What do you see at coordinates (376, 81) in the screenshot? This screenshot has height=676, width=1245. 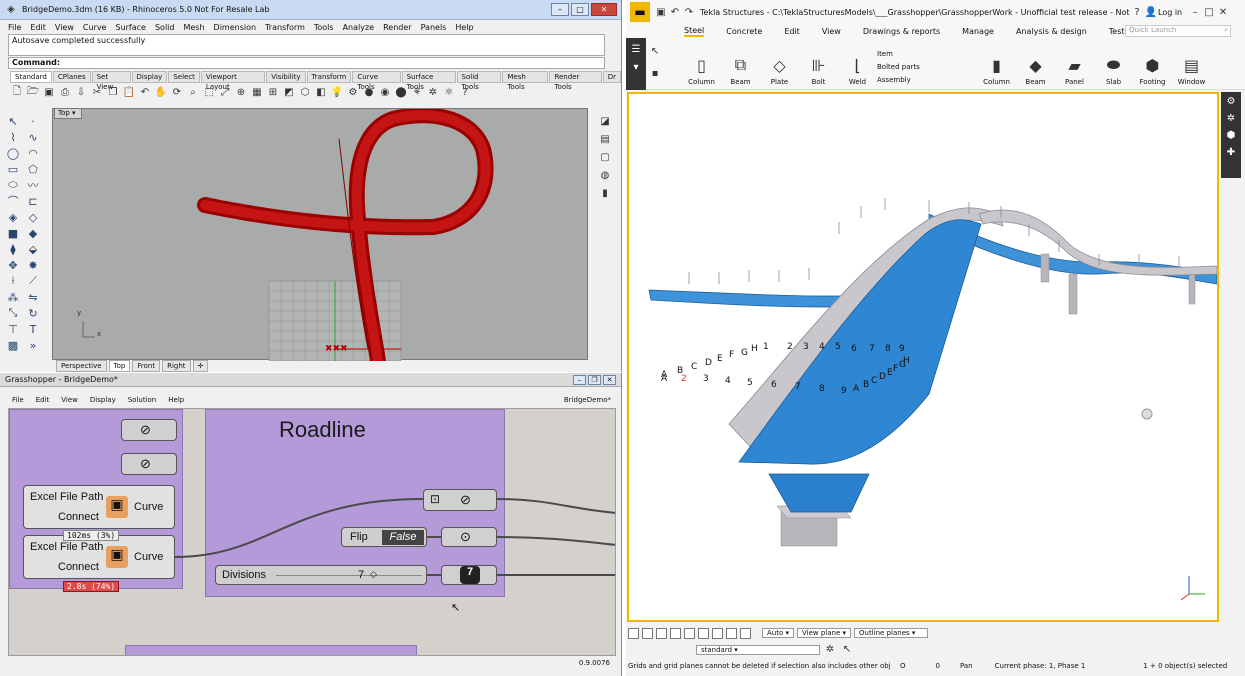 I see `tab-curve-tools: Curve Tools` at bounding box center [376, 81].